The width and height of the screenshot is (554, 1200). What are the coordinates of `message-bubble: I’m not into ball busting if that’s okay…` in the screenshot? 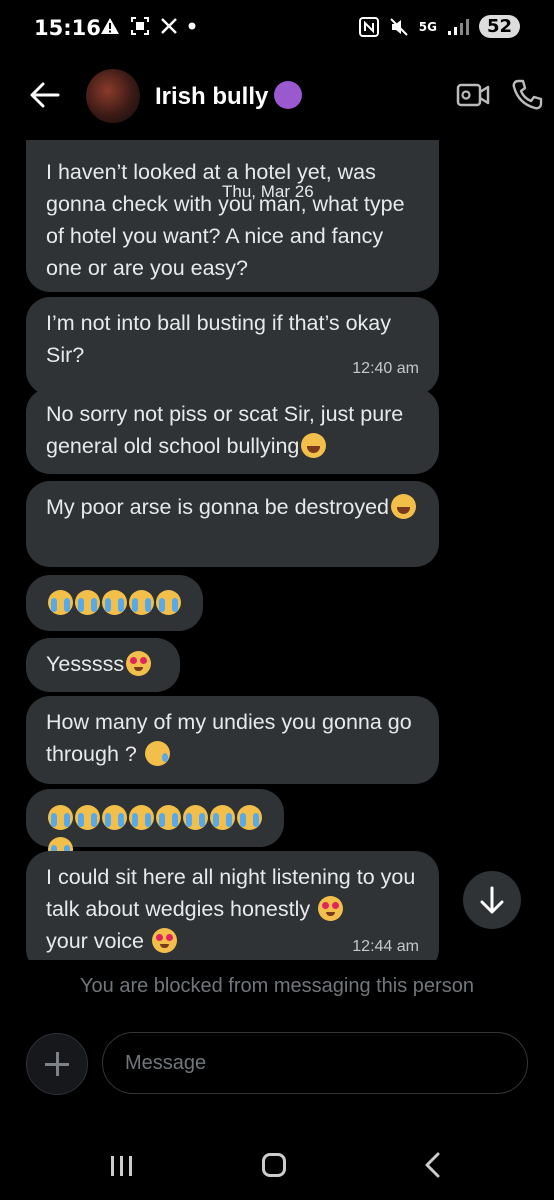 It's located at (232, 346).